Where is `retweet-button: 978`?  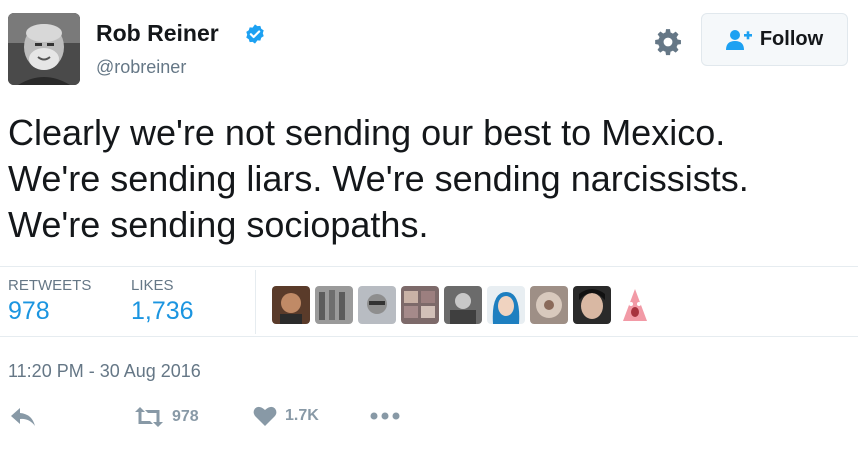 retweet-button: 978 is located at coordinates (166, 417).